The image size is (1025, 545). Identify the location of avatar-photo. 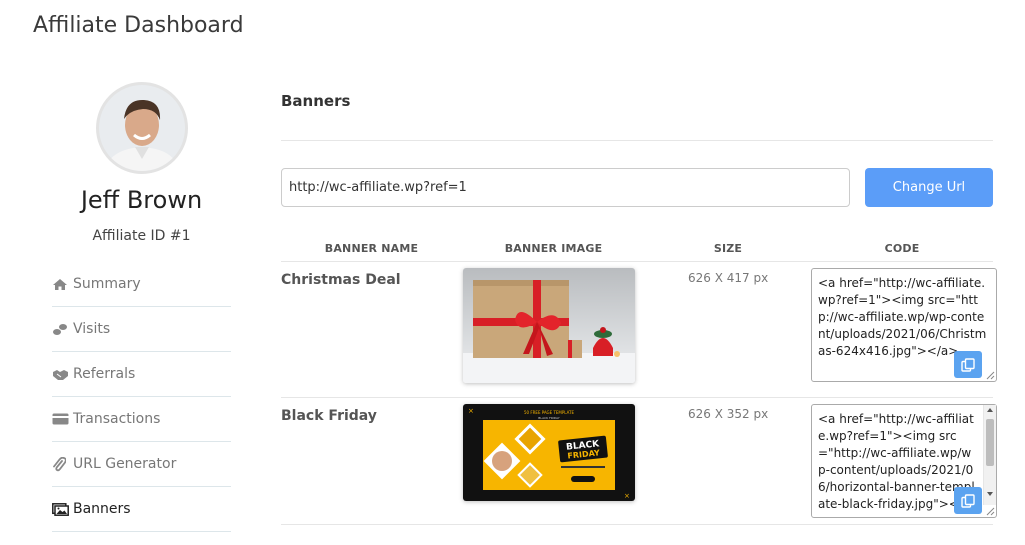
(142, 128).